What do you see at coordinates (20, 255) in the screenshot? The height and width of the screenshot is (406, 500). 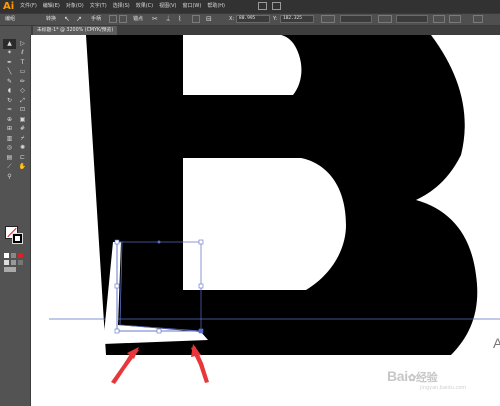 I see `none-button` at bounding box center [20, 255].